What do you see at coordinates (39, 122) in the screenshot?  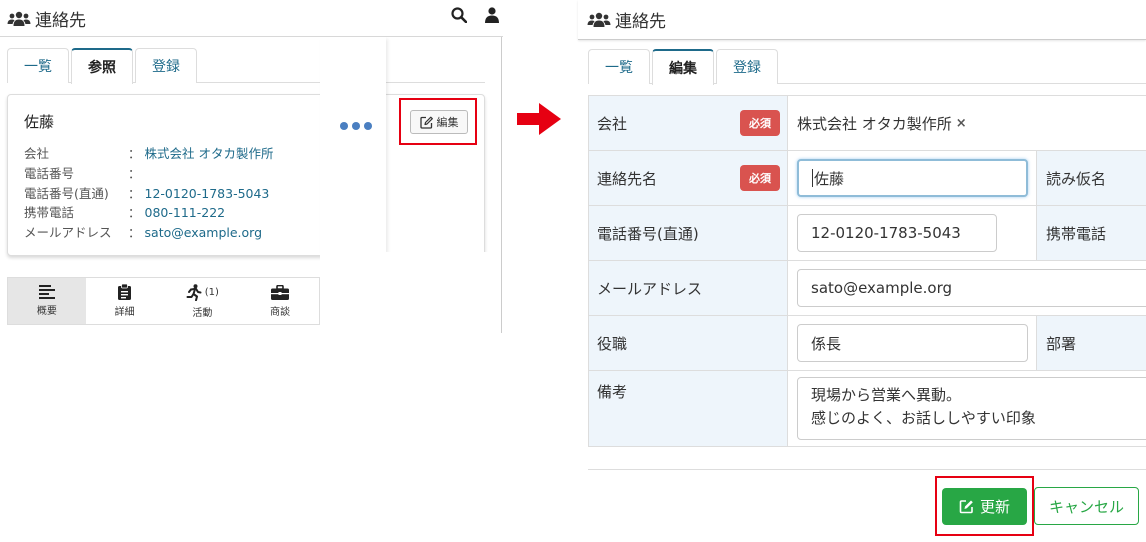 I see `contact-name: 佐藤` at bounding box center [39, 122].